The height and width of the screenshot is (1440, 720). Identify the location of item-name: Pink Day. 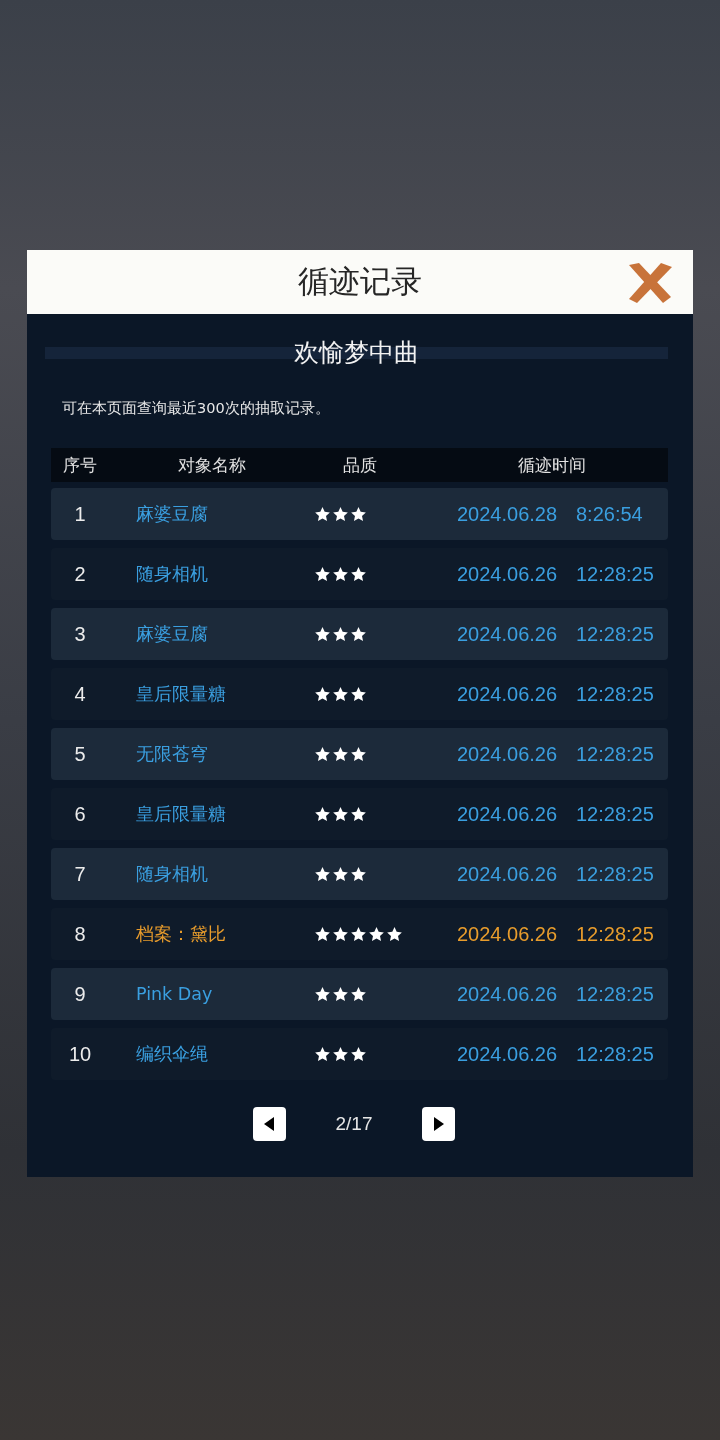
(174, 994).